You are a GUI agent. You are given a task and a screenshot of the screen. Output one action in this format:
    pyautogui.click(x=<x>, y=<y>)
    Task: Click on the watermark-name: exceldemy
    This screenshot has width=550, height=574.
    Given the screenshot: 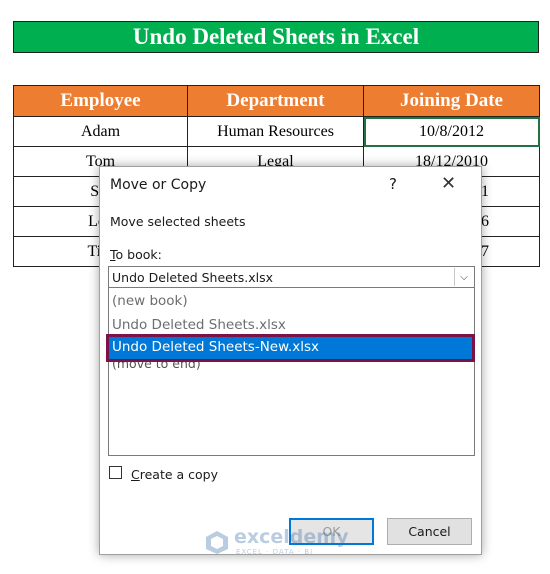 What is the action you would take?
    pyautogui.click(x=291, y=537)
    